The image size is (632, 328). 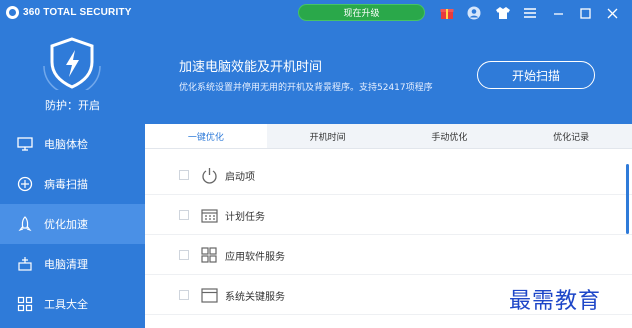 What do you see at coordinates (66, 224) in the screenshot?
I see `sidebar-item-label: 优化加速` at bounding box center [66, 224].